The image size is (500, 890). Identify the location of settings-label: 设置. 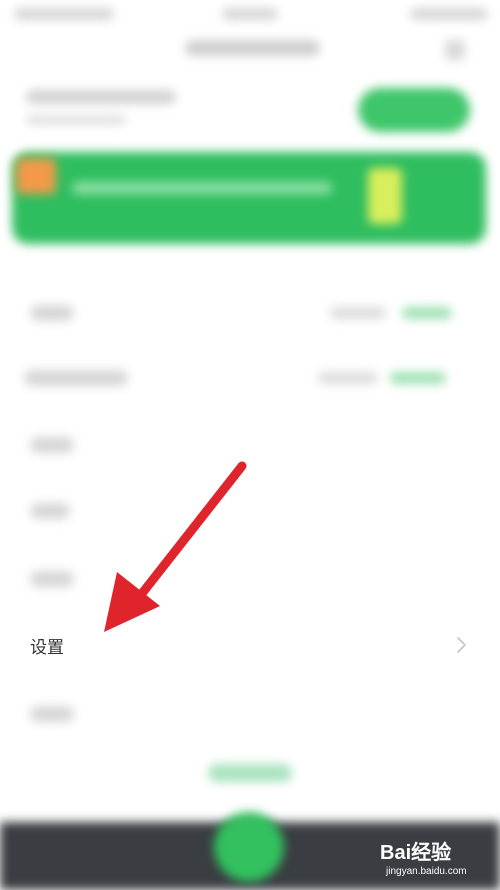
(47, 648).